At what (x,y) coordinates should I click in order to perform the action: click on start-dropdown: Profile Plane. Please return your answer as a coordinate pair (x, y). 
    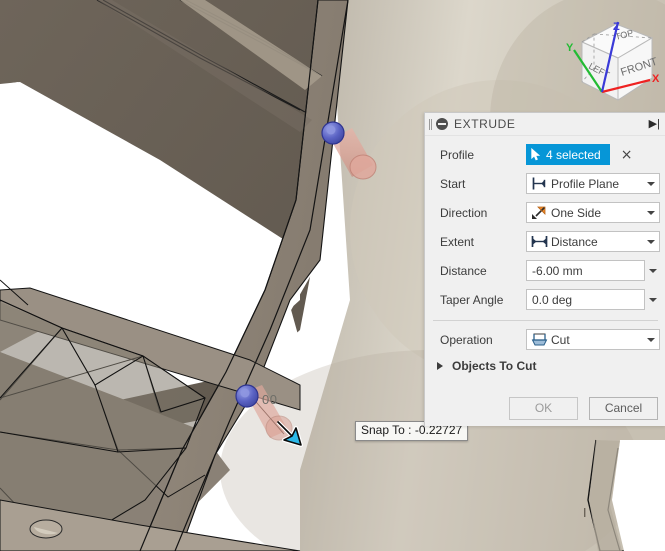
    Looking at the image, I should click on (593, 183).